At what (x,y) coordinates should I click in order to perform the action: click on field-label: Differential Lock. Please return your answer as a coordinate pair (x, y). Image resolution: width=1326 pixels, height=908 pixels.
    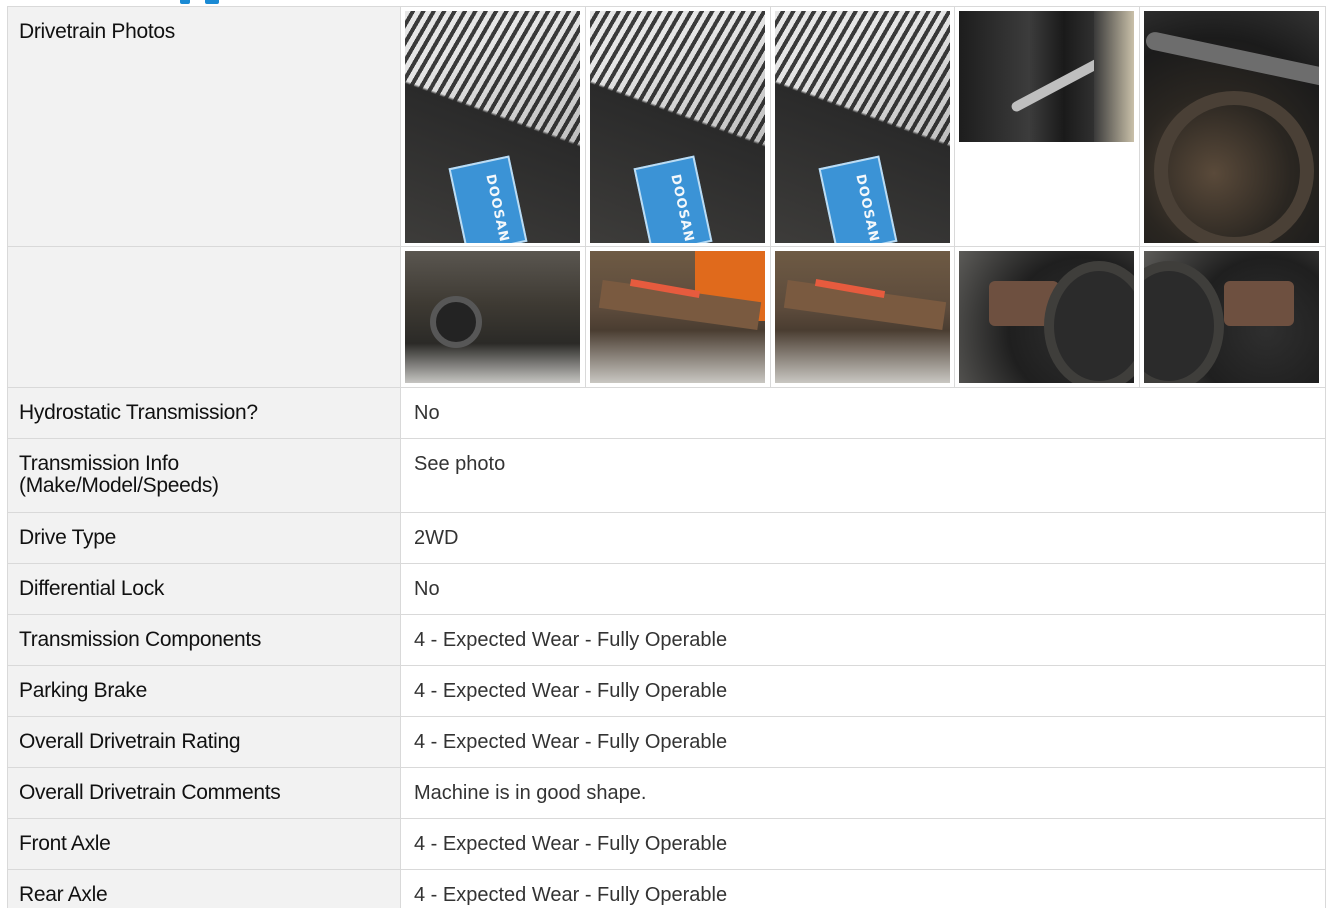
    Looking at the image, I should click on (204, 589).